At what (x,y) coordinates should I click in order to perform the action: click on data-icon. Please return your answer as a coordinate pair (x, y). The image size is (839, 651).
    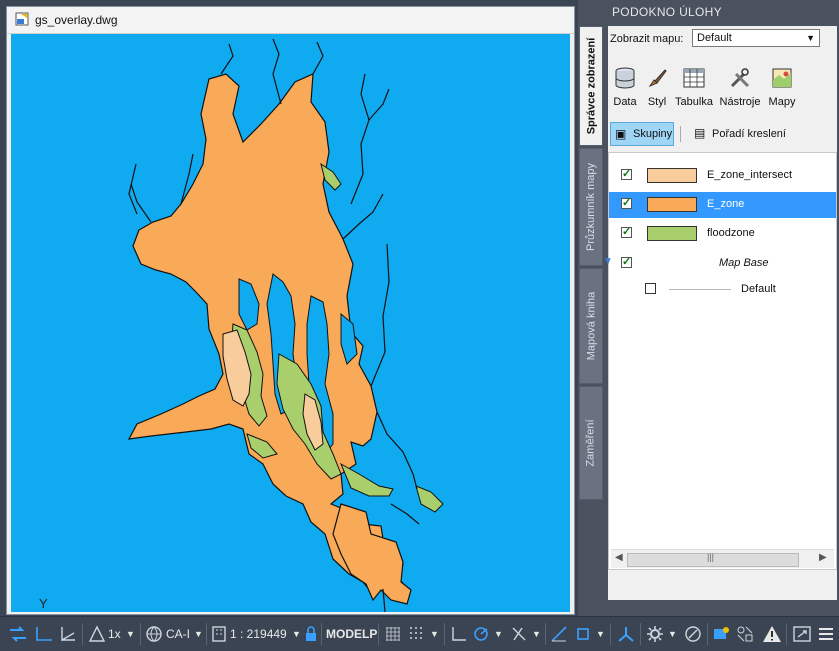
    Looking at the image, I should click on (625, 78).